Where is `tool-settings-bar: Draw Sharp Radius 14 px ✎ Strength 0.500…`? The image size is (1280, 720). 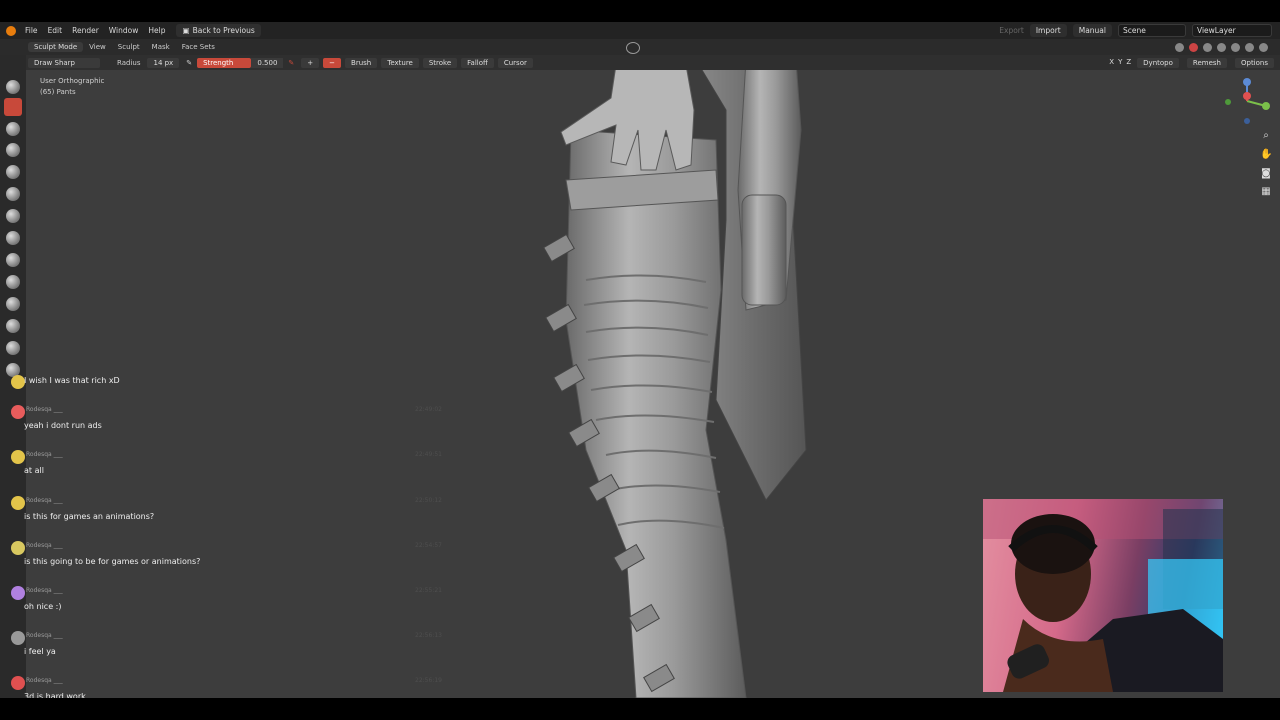
tool-settings-bar: Draw Sharp Radius 14 px ✎ Strength 0.500… is located at coordinates (653, 62).